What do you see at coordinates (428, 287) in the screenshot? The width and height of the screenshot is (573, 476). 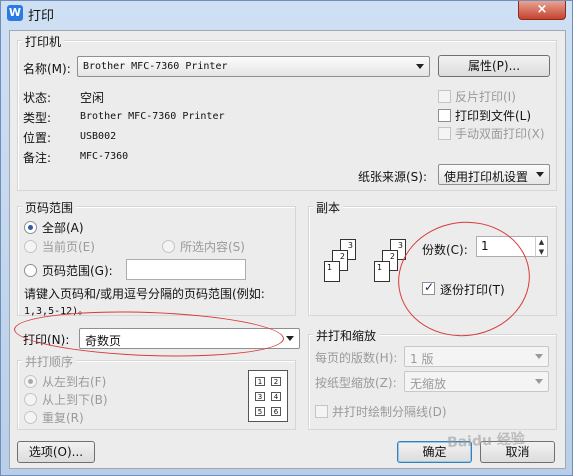 I see `collate-checkbox` at bounding box center [428, 287].